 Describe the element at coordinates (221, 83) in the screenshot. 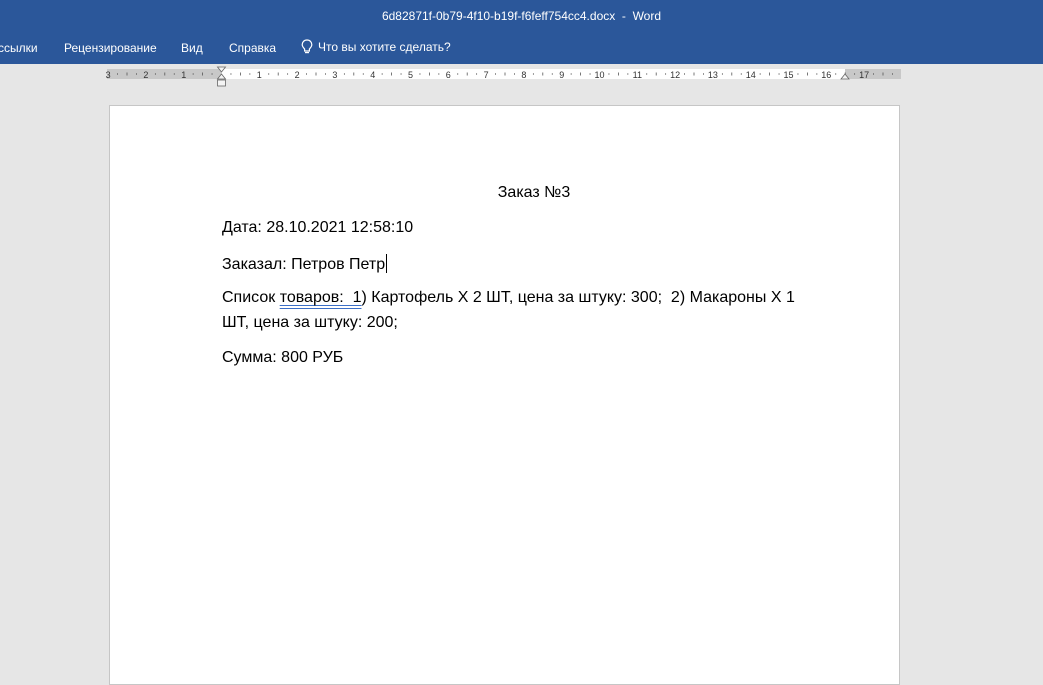

I see `left-indent-marker` at that location.